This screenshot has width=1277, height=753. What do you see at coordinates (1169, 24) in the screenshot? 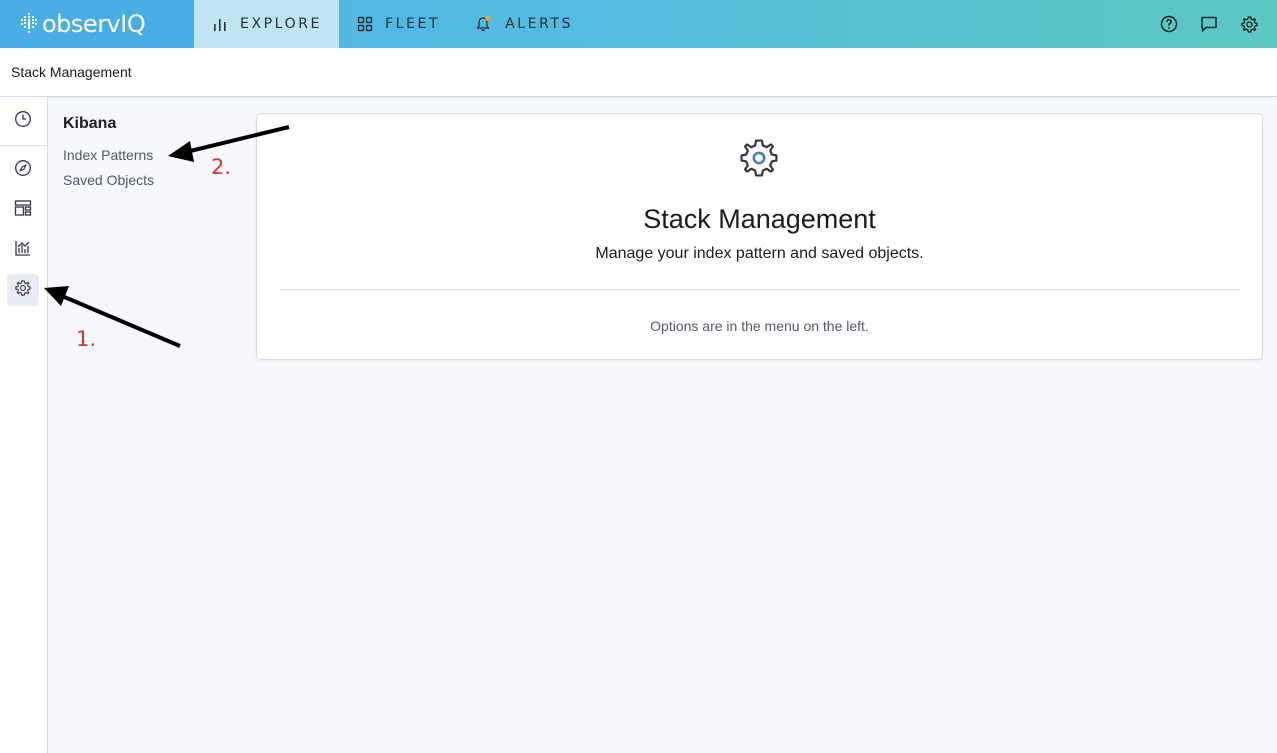
I see `help-icon` at bounding box center [1169, 24].